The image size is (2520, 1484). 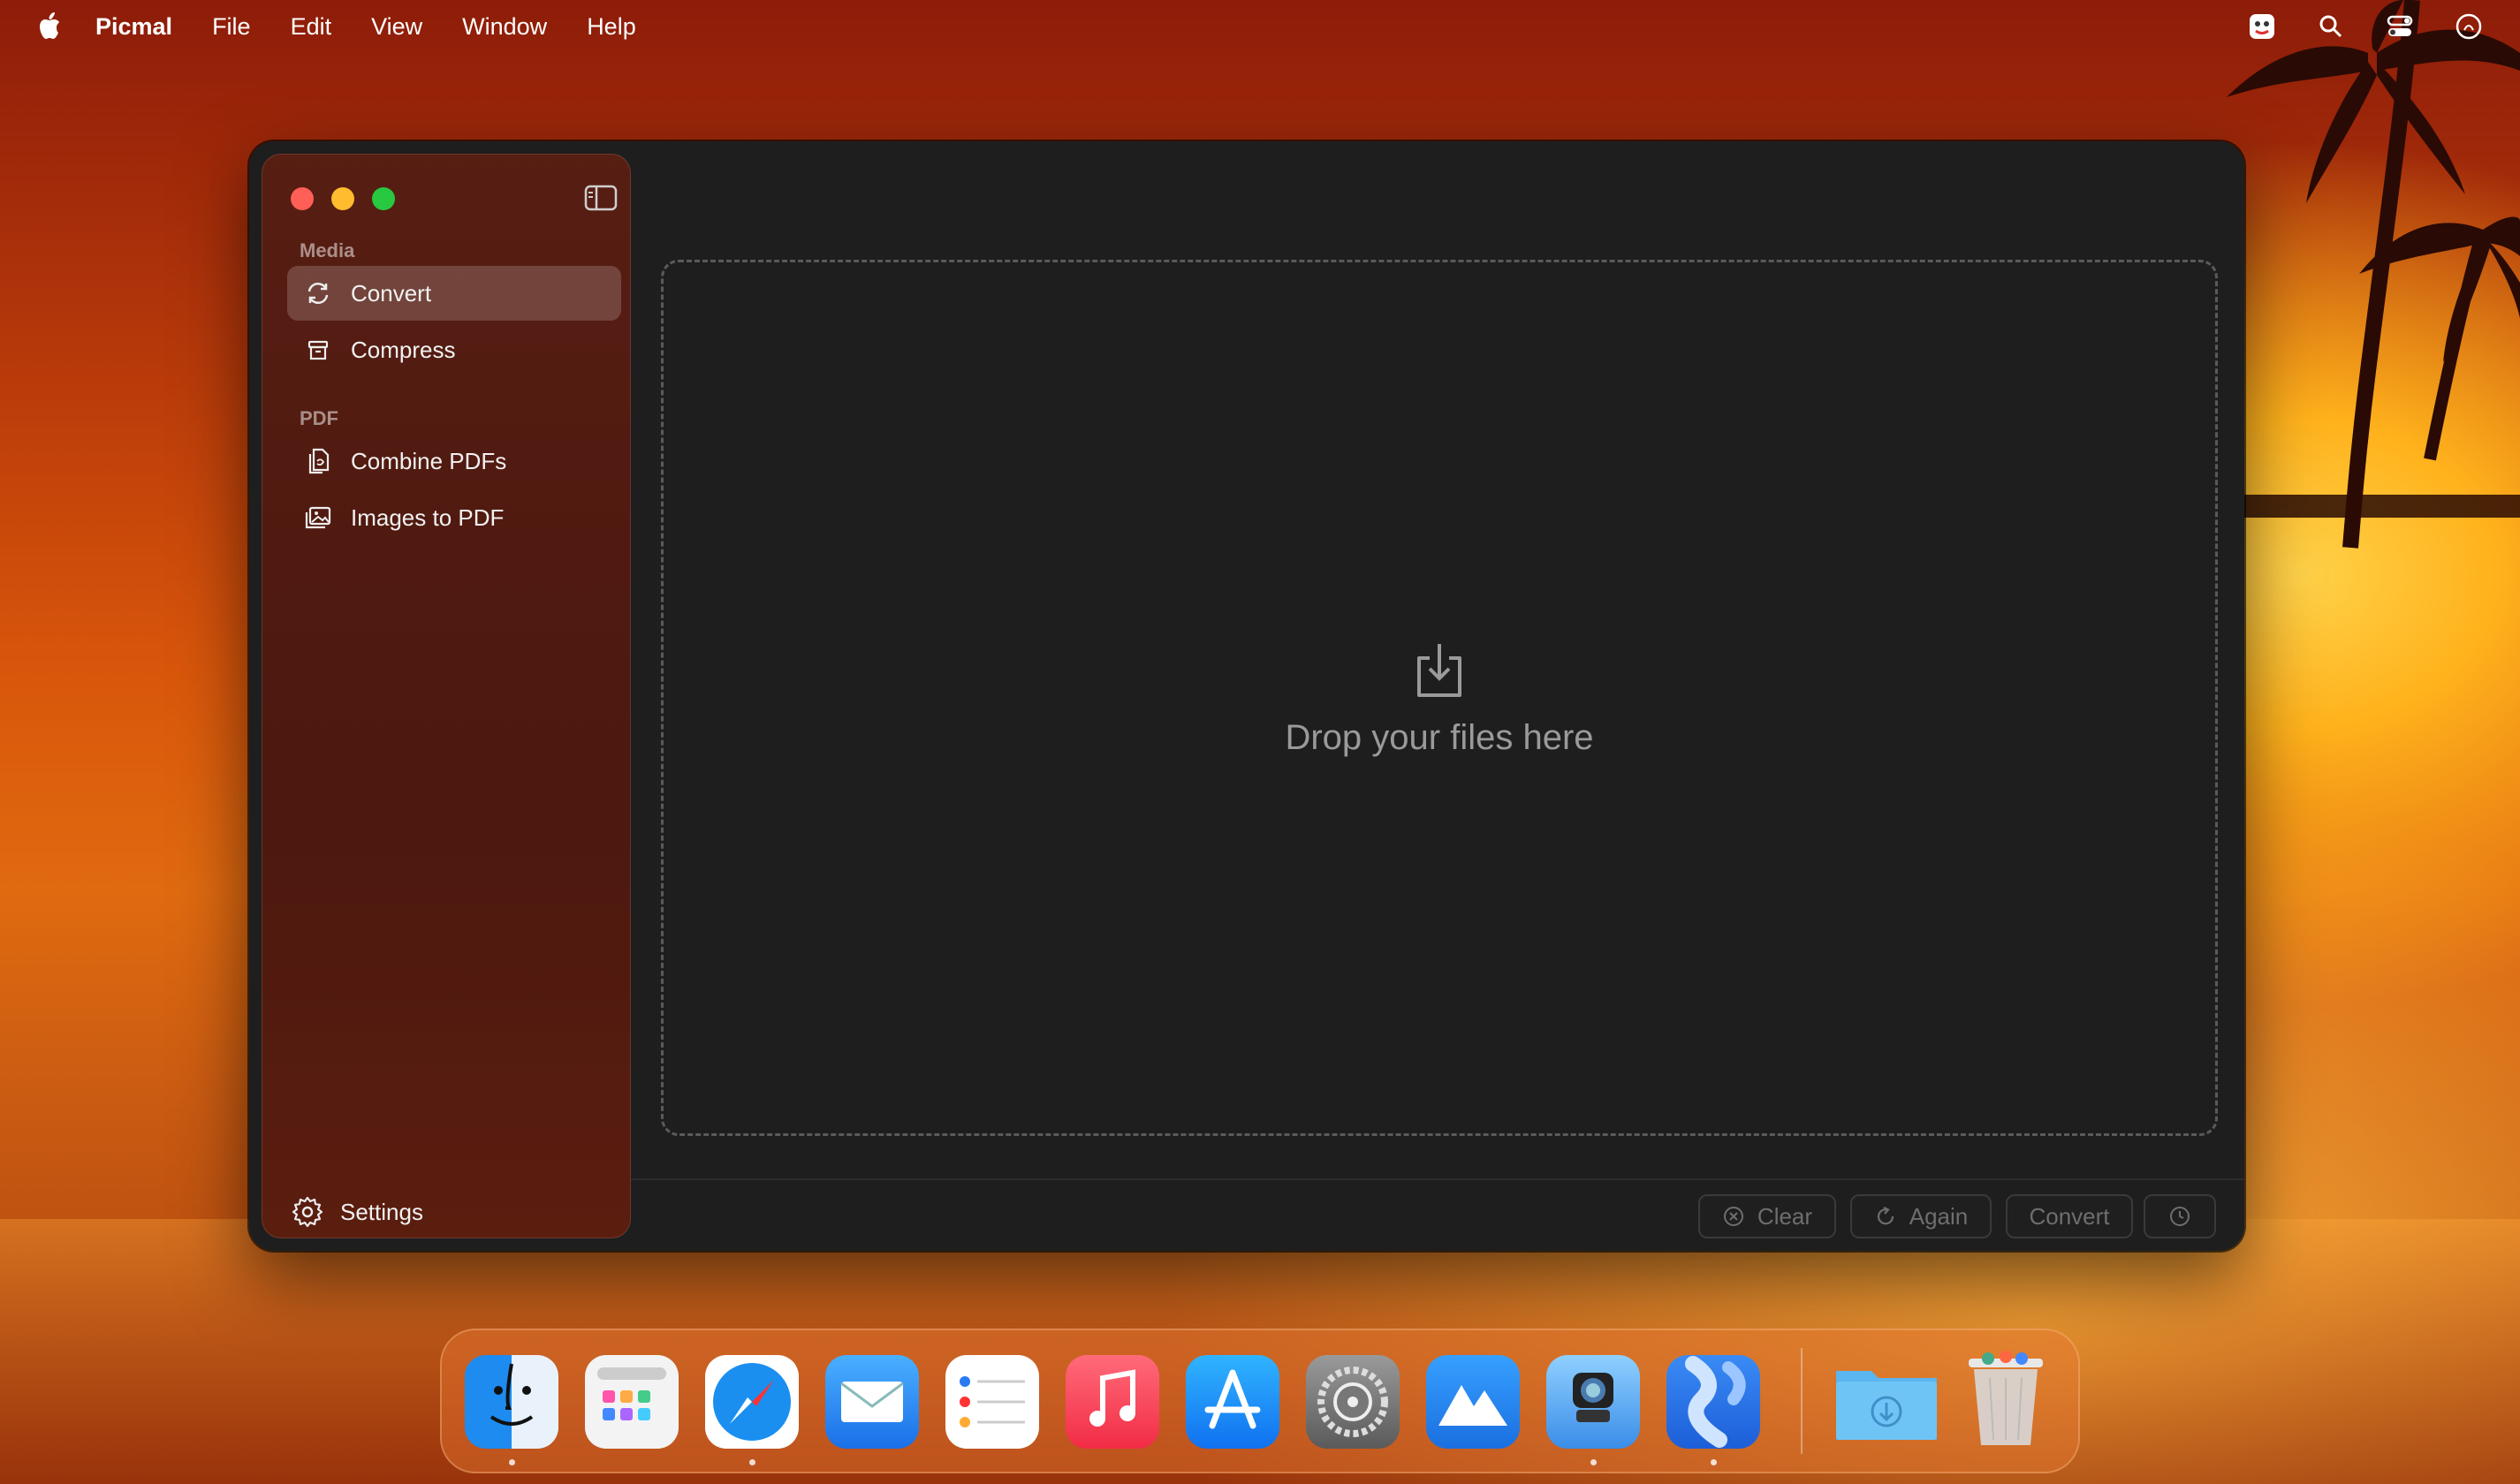 What do you see at coordinates (1593, 1402) in the screenshot?
I see `dock-preview-icon` at bounding box center [1593, 1402].